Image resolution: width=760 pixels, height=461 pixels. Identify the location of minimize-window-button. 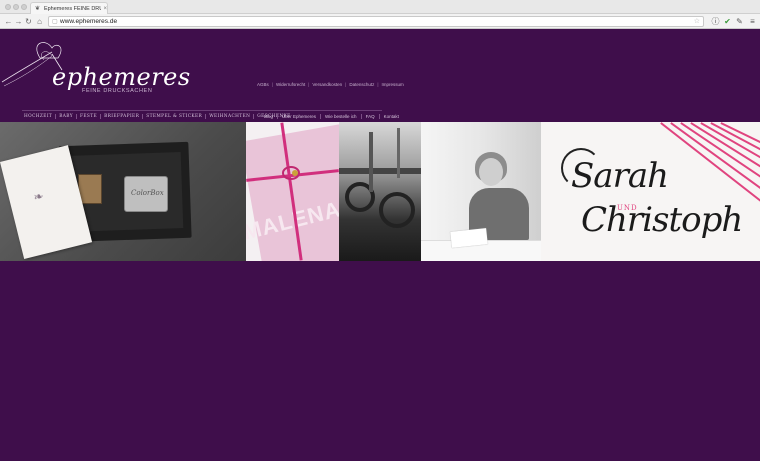
(16, 7).